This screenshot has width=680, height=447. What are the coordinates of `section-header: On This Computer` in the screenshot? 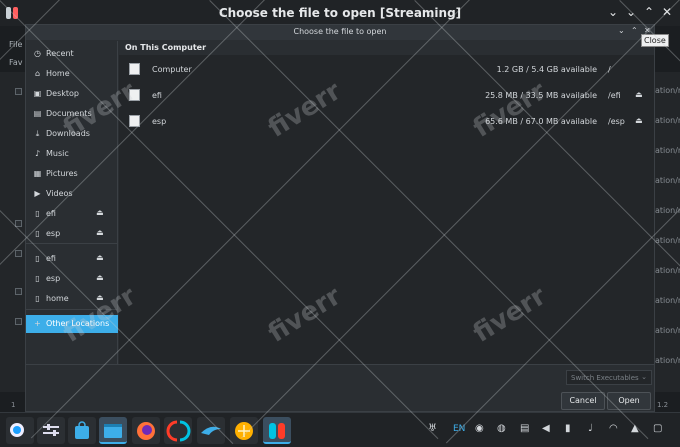 It's located at (386, 48).